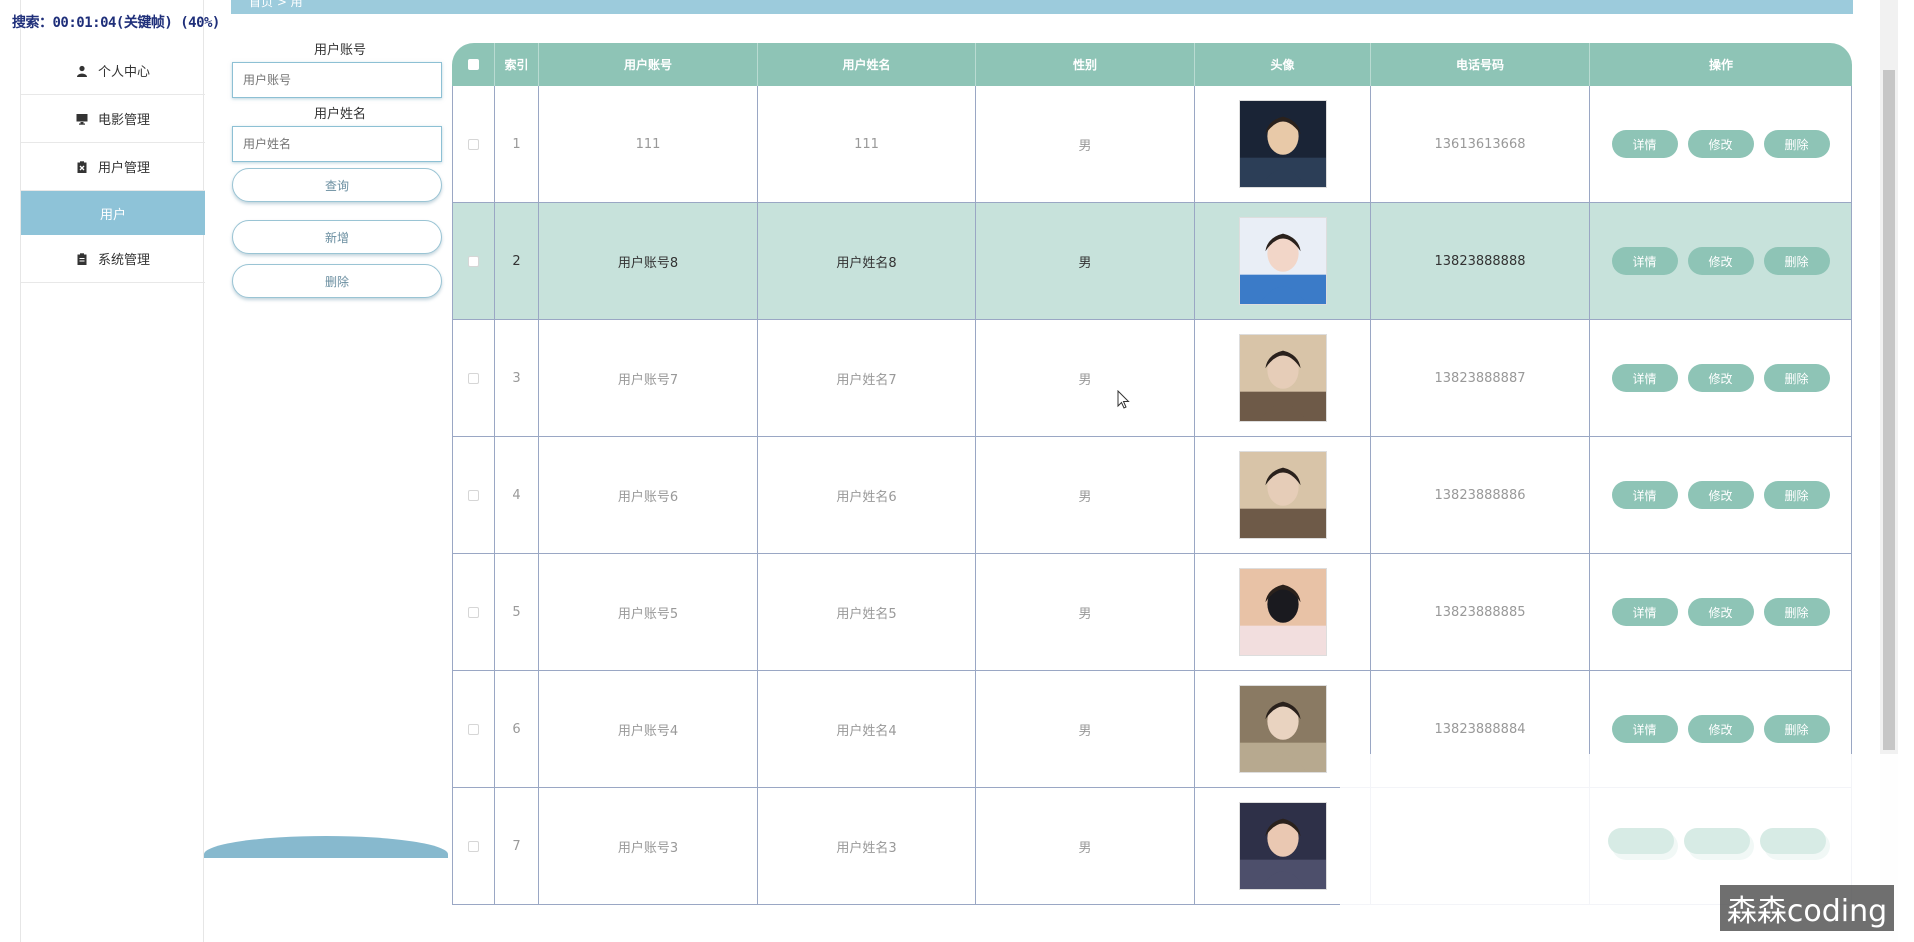 Image resolution: width=1914 pixels, height=942 pixels. What do you see at coordinates (340, 450) in the screenshot?
I see `search-panel: 用户账号 用户姓名 查询 新增 删除` at bounding box center [340, 450].